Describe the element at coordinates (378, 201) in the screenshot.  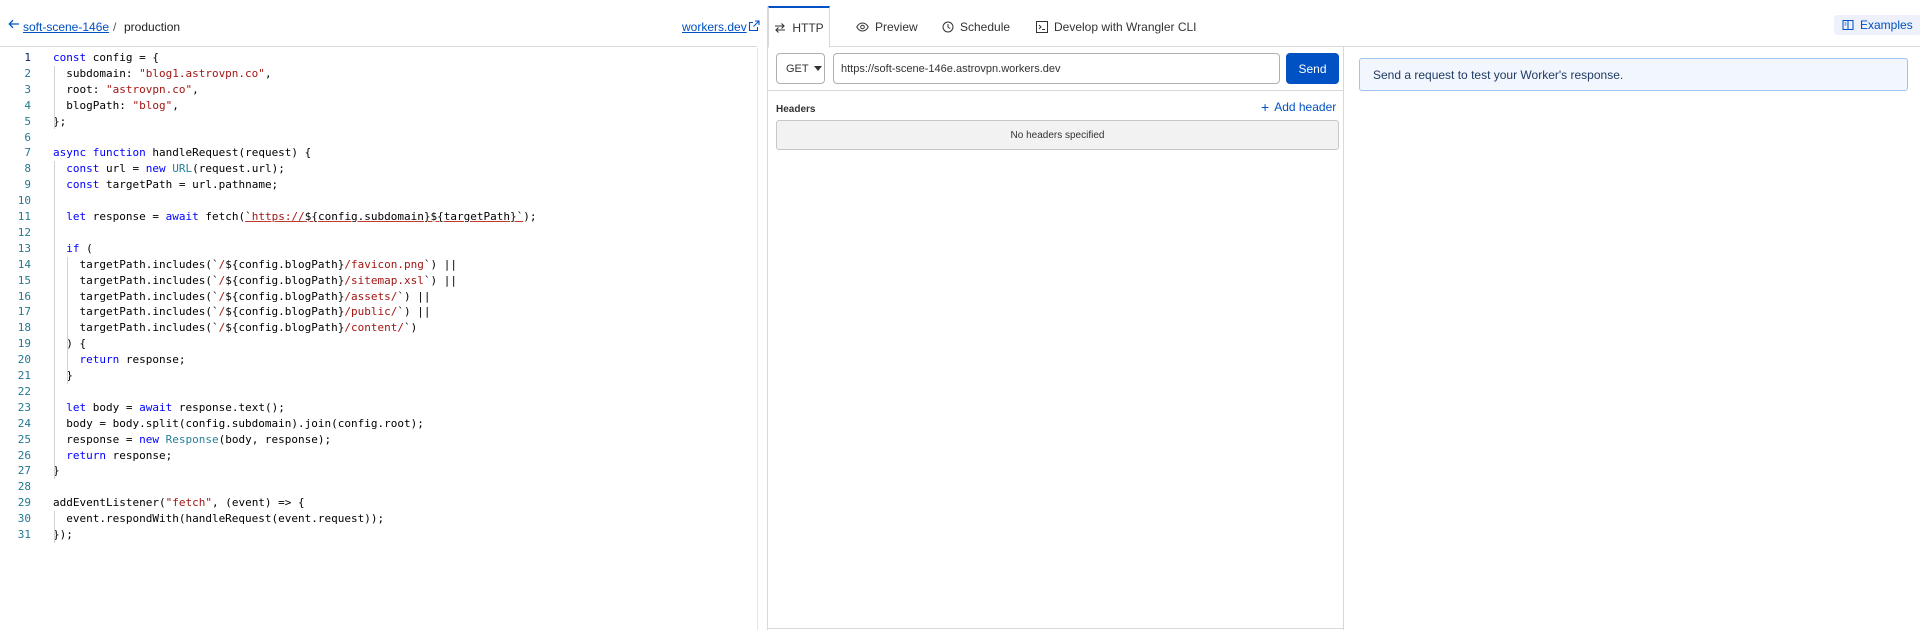
I see `code-line: 10` at that location.